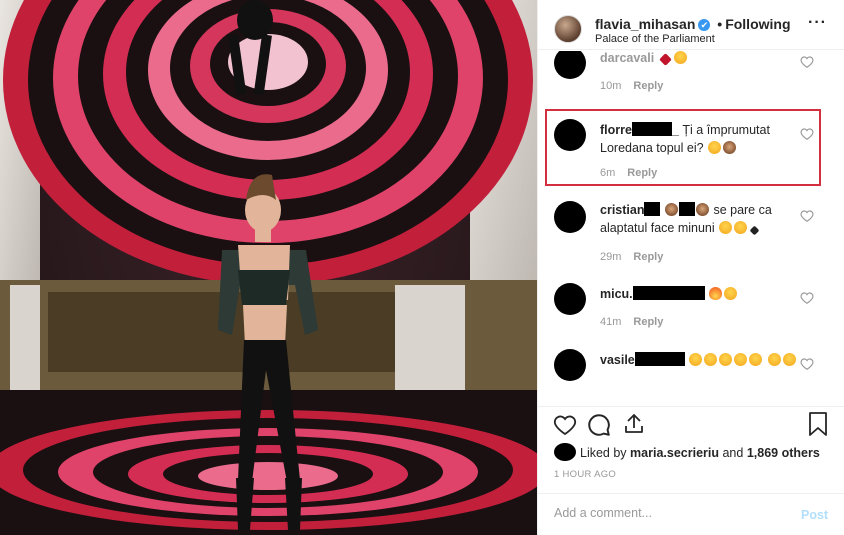  Describe the element at coordinates (617, 360) in the screenshot. I see `username-visible-part: vasile` at that location.